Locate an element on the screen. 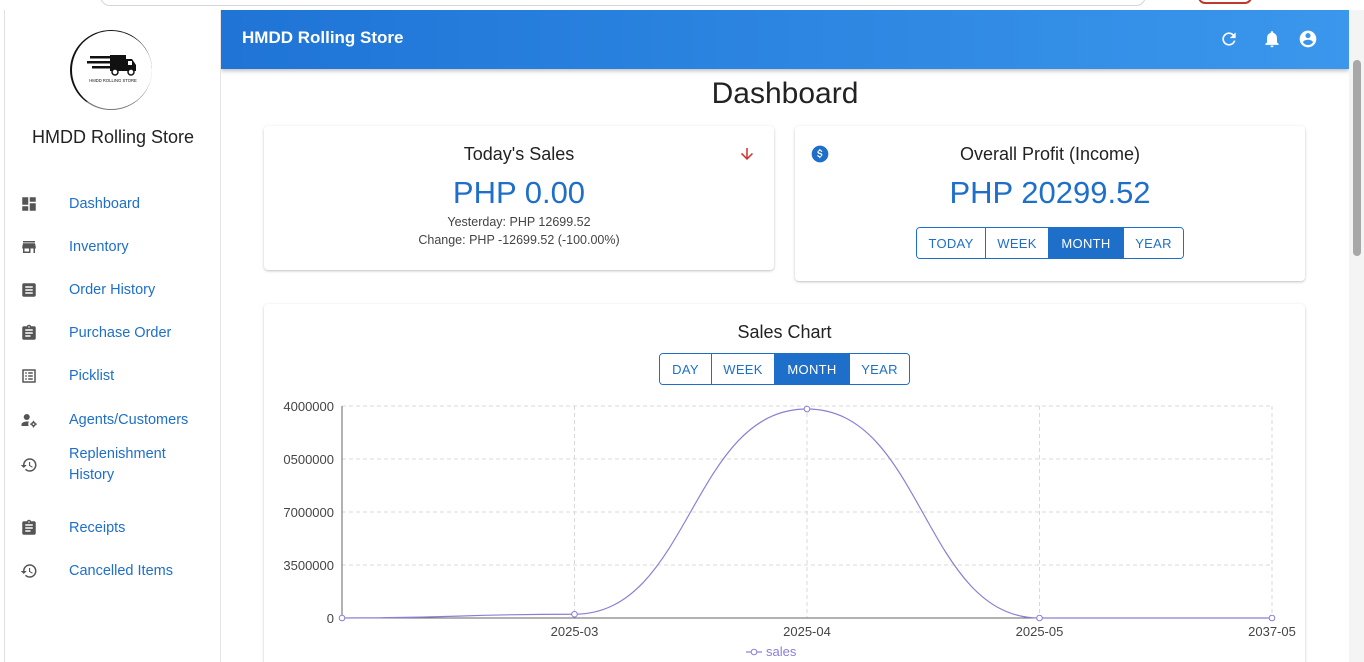 Image resolution: width=1364 pixels, height=662 pixels. y-tick-label: 0500000 is located at coordinates (308, 459).